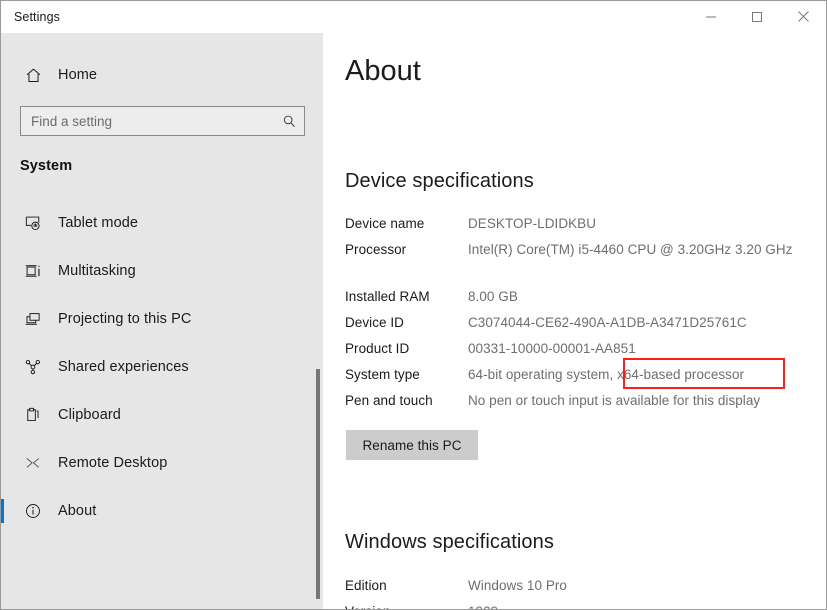 This screenshot has height=610, width=827. What do you see at coordinates (33, 75) in the screenshot?
I see `home-icon` at bounding box center [33, 75].